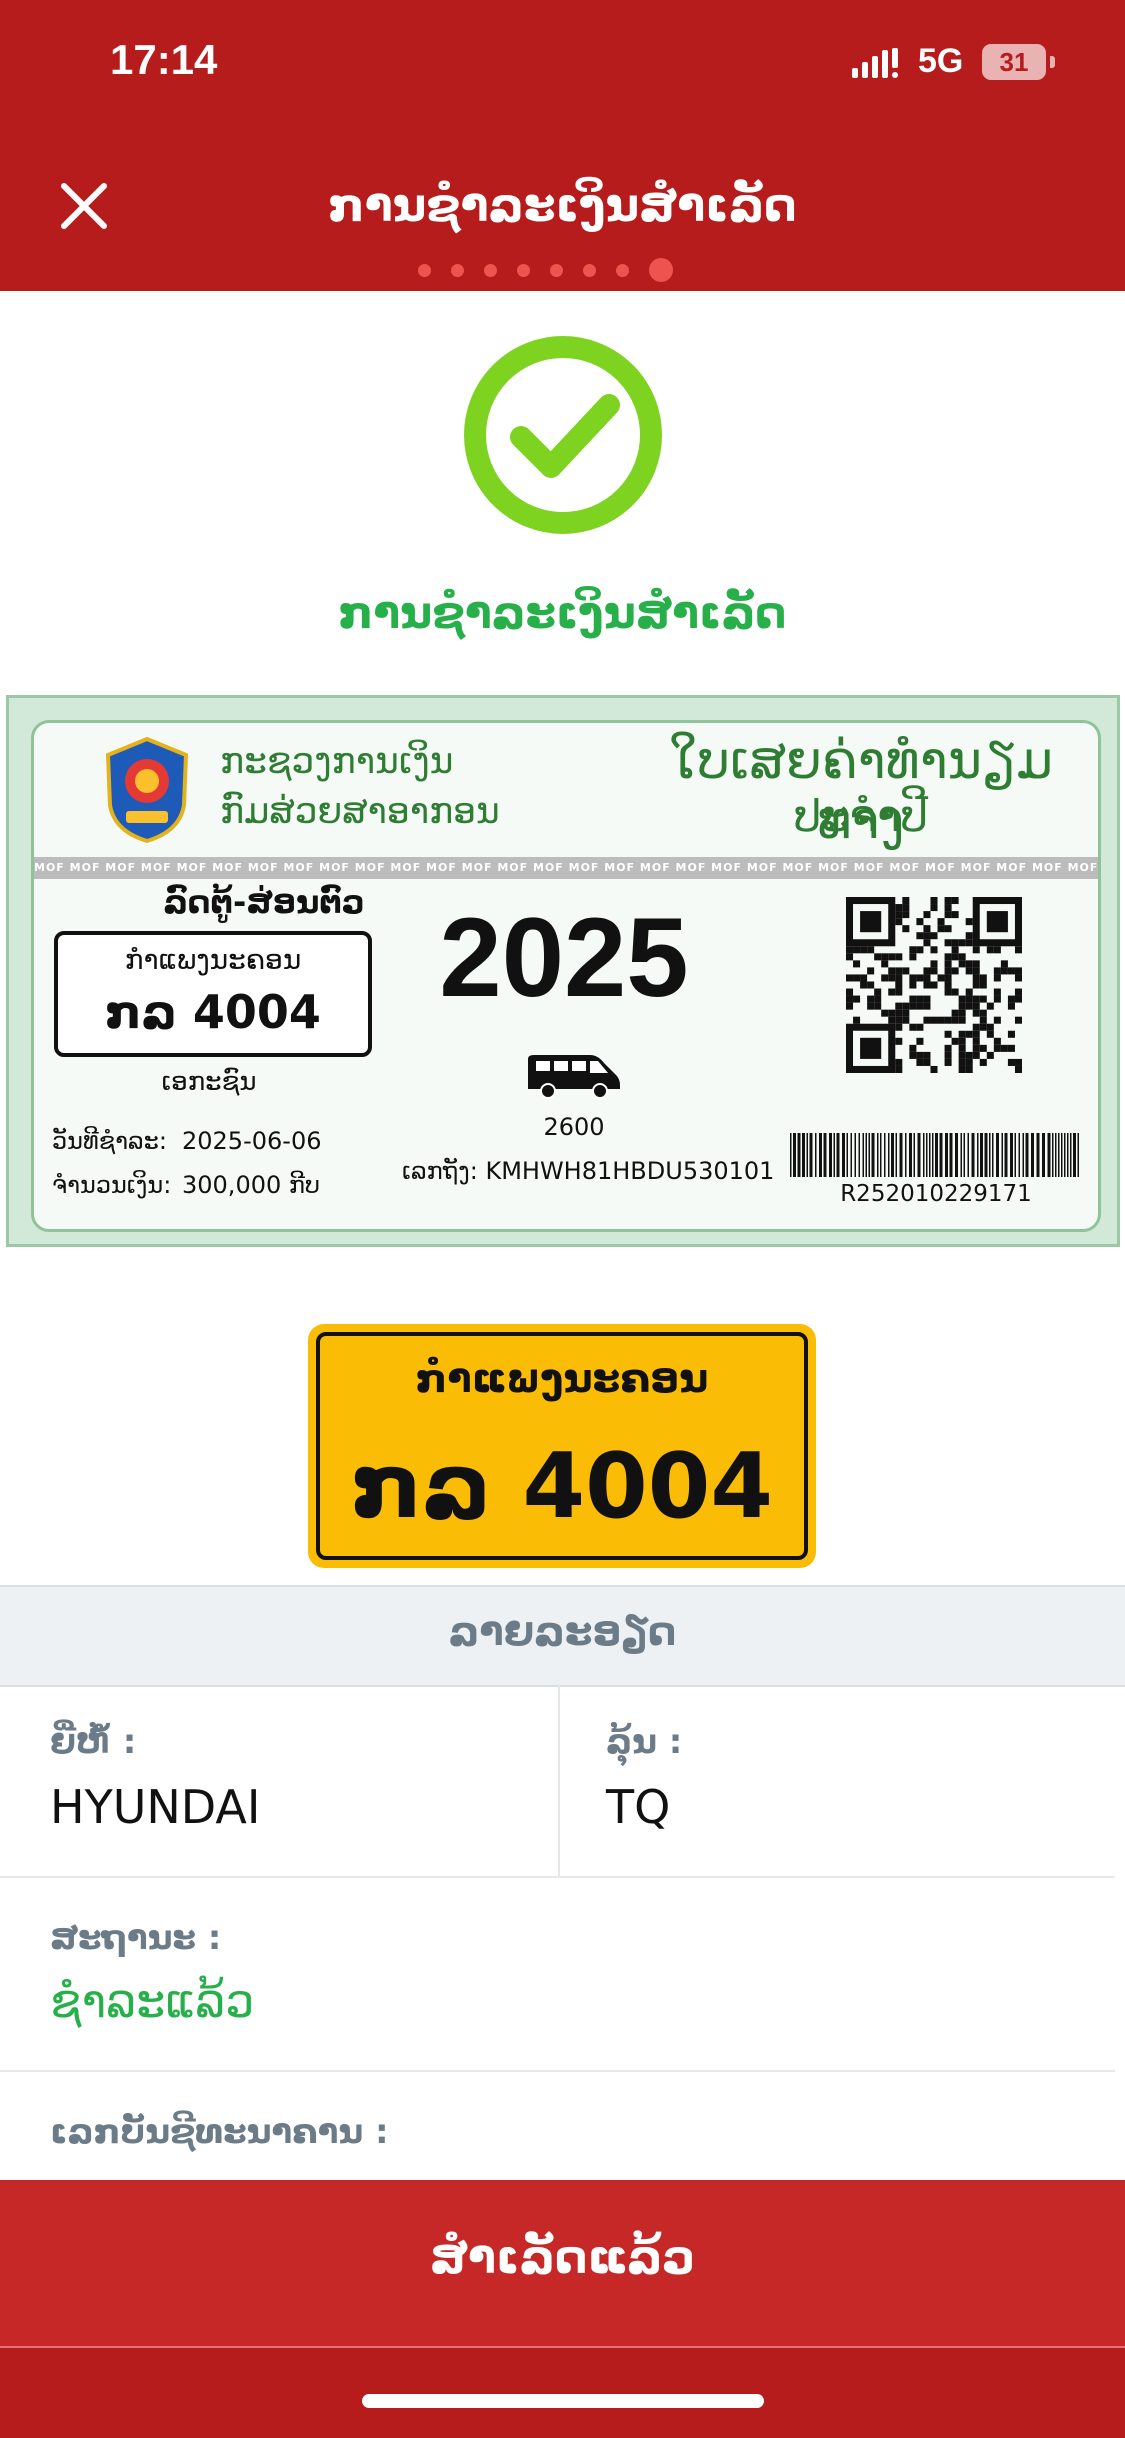 The image size is (1125, 2438). Describe the element at coordinates (252, 1141) in the screenshot. I see `payment-date-value: 2025-06-06` at that location.